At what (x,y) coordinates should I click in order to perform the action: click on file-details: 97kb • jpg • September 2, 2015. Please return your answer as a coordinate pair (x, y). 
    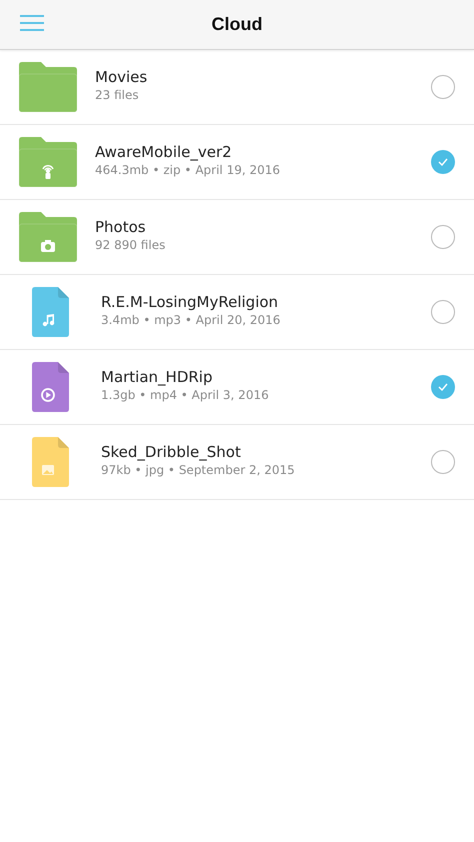
    Looking at the image, I should click on (198, 470).